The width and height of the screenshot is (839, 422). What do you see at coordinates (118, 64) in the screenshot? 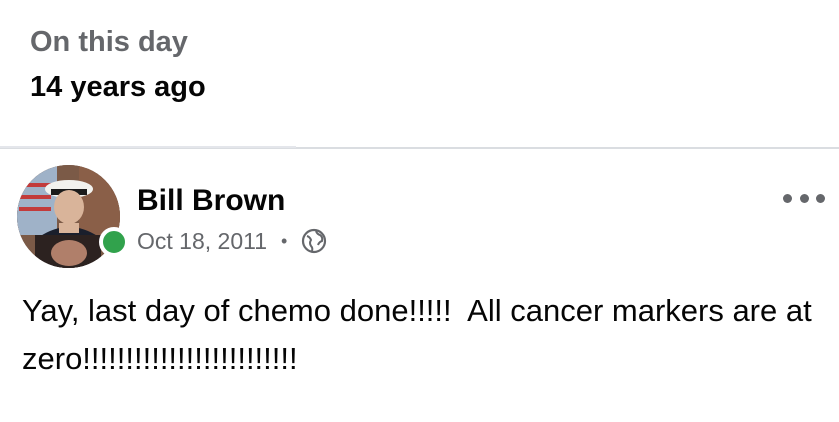
I see `memory-header: On this day 14 years ago` at bounding box center [118, 64].